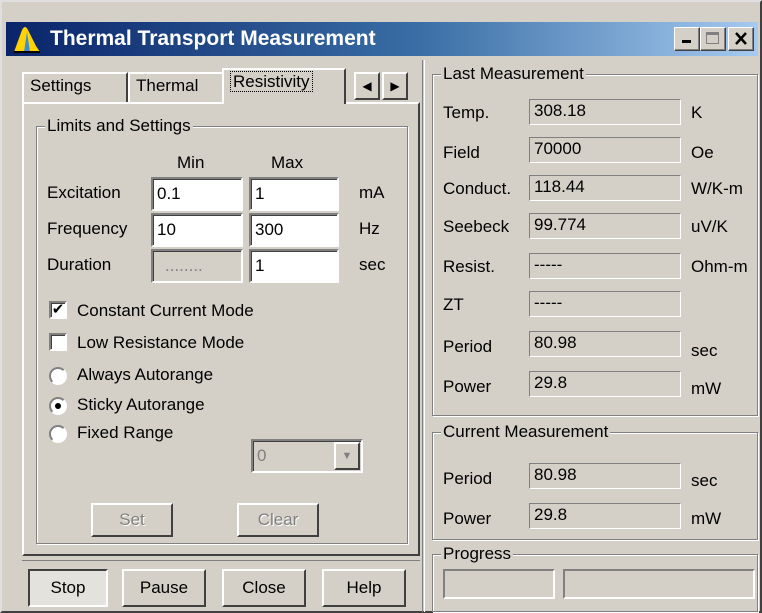 This screenshot has height=613, width=762. Describe the element at coordinates (605, 226) in the screenshot. I see `seebeck-value: 99.774` at that location.